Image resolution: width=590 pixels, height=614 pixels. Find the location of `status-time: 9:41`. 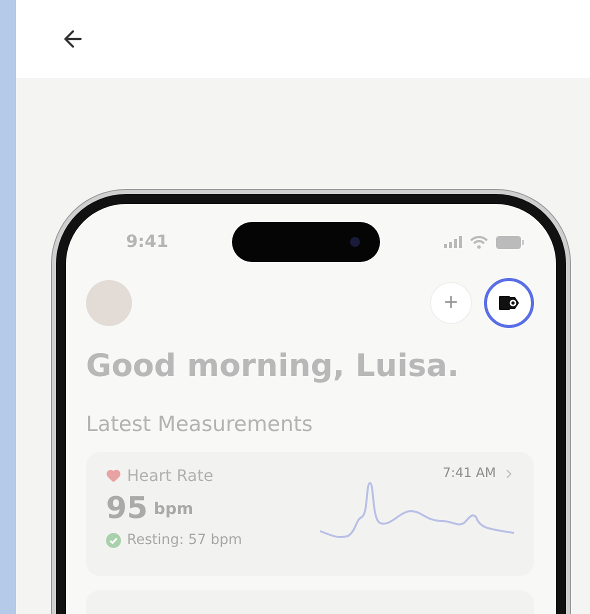

status-time: 9:41 is located at coordinates (147, 242).